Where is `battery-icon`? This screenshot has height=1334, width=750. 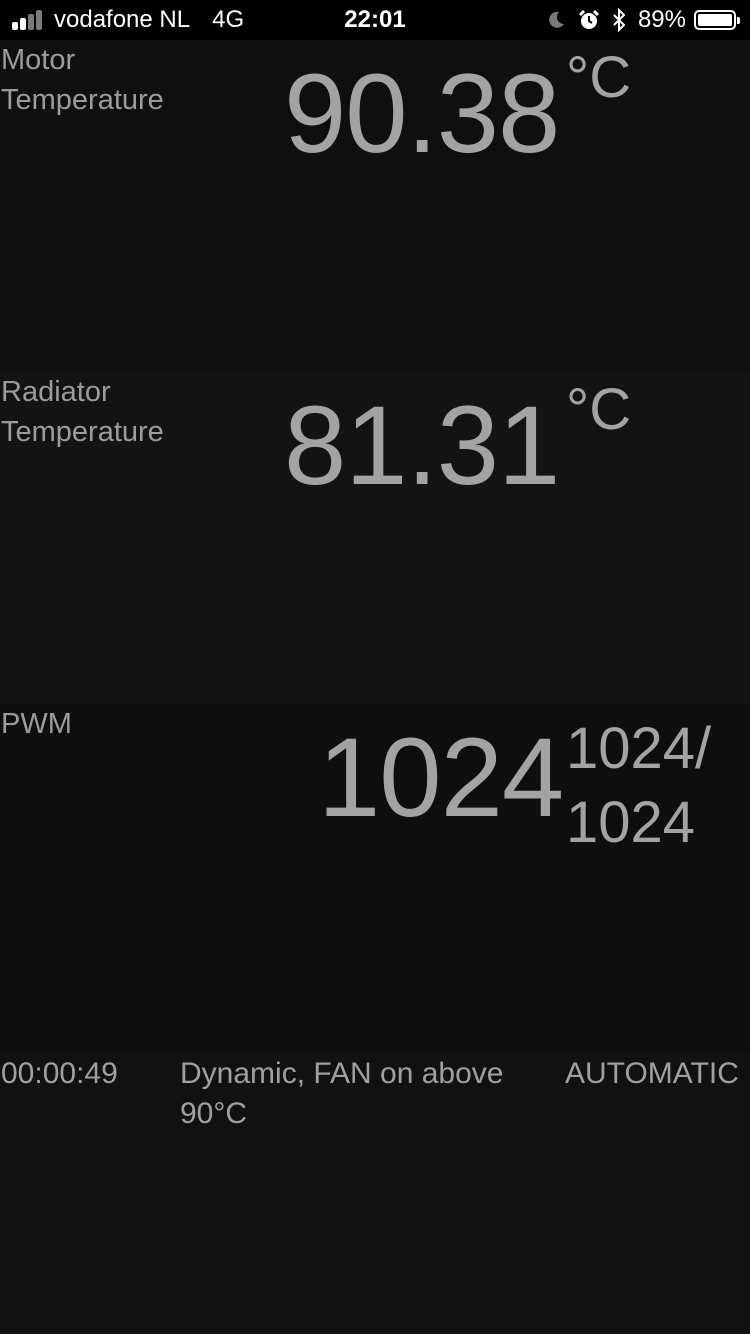
battery-icon is located at coordinates (717, 20).